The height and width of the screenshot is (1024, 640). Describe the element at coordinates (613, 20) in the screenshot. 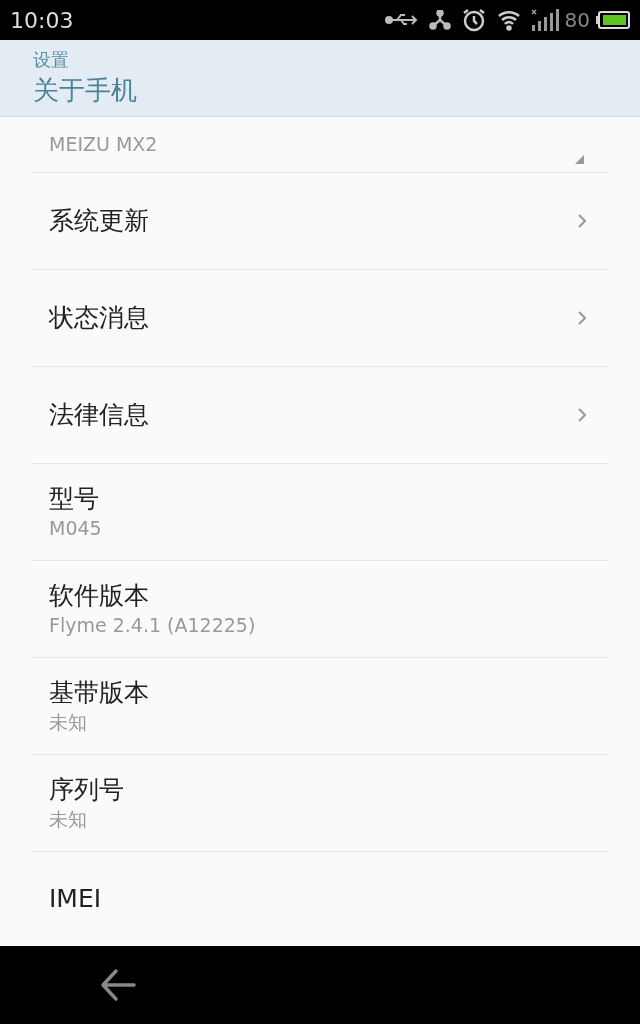

I see `battery-icon` at that location.